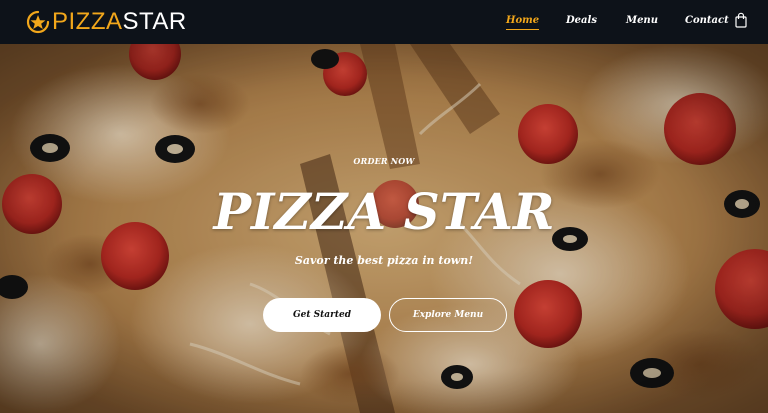  I want to click on nav-item-contact: Contact, so click(707, 21).